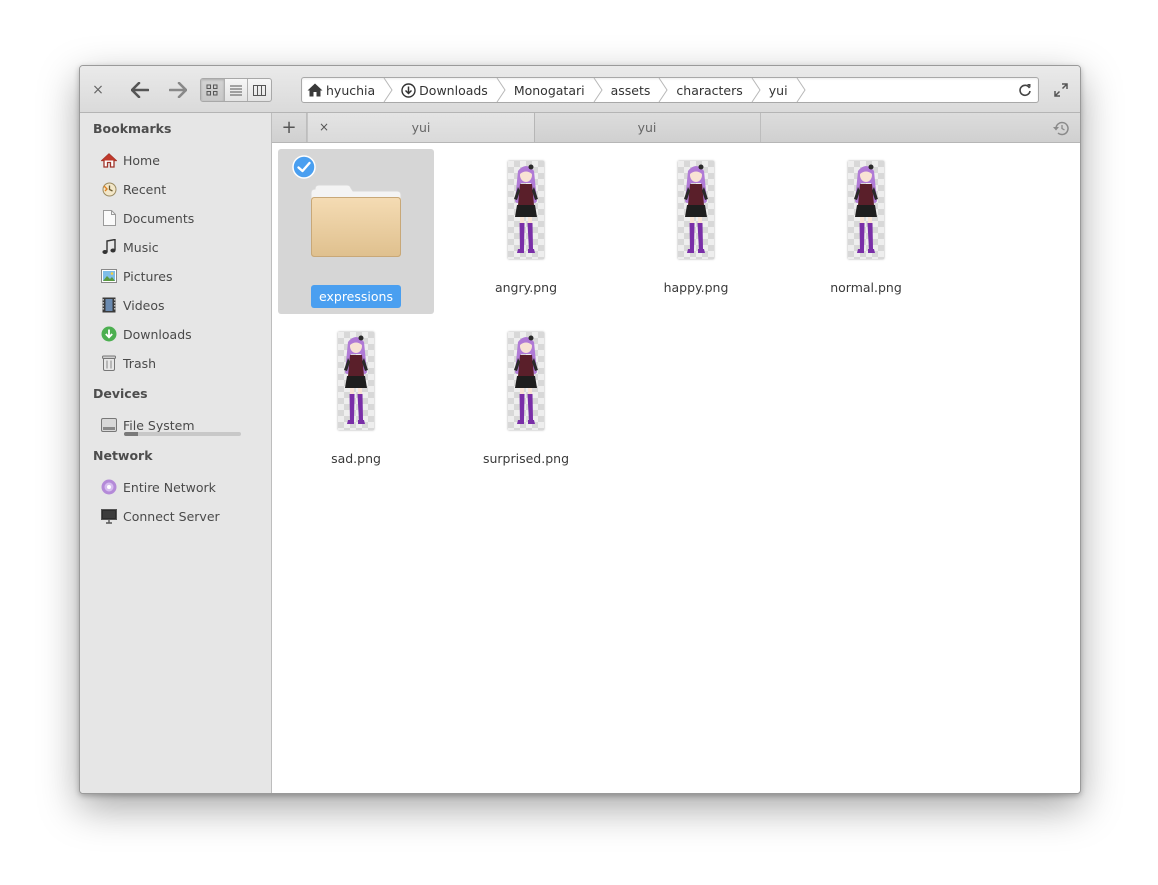 The width and height of the screenshot is (1158, 885). I want to click on columns-icon, so click(260, 90).